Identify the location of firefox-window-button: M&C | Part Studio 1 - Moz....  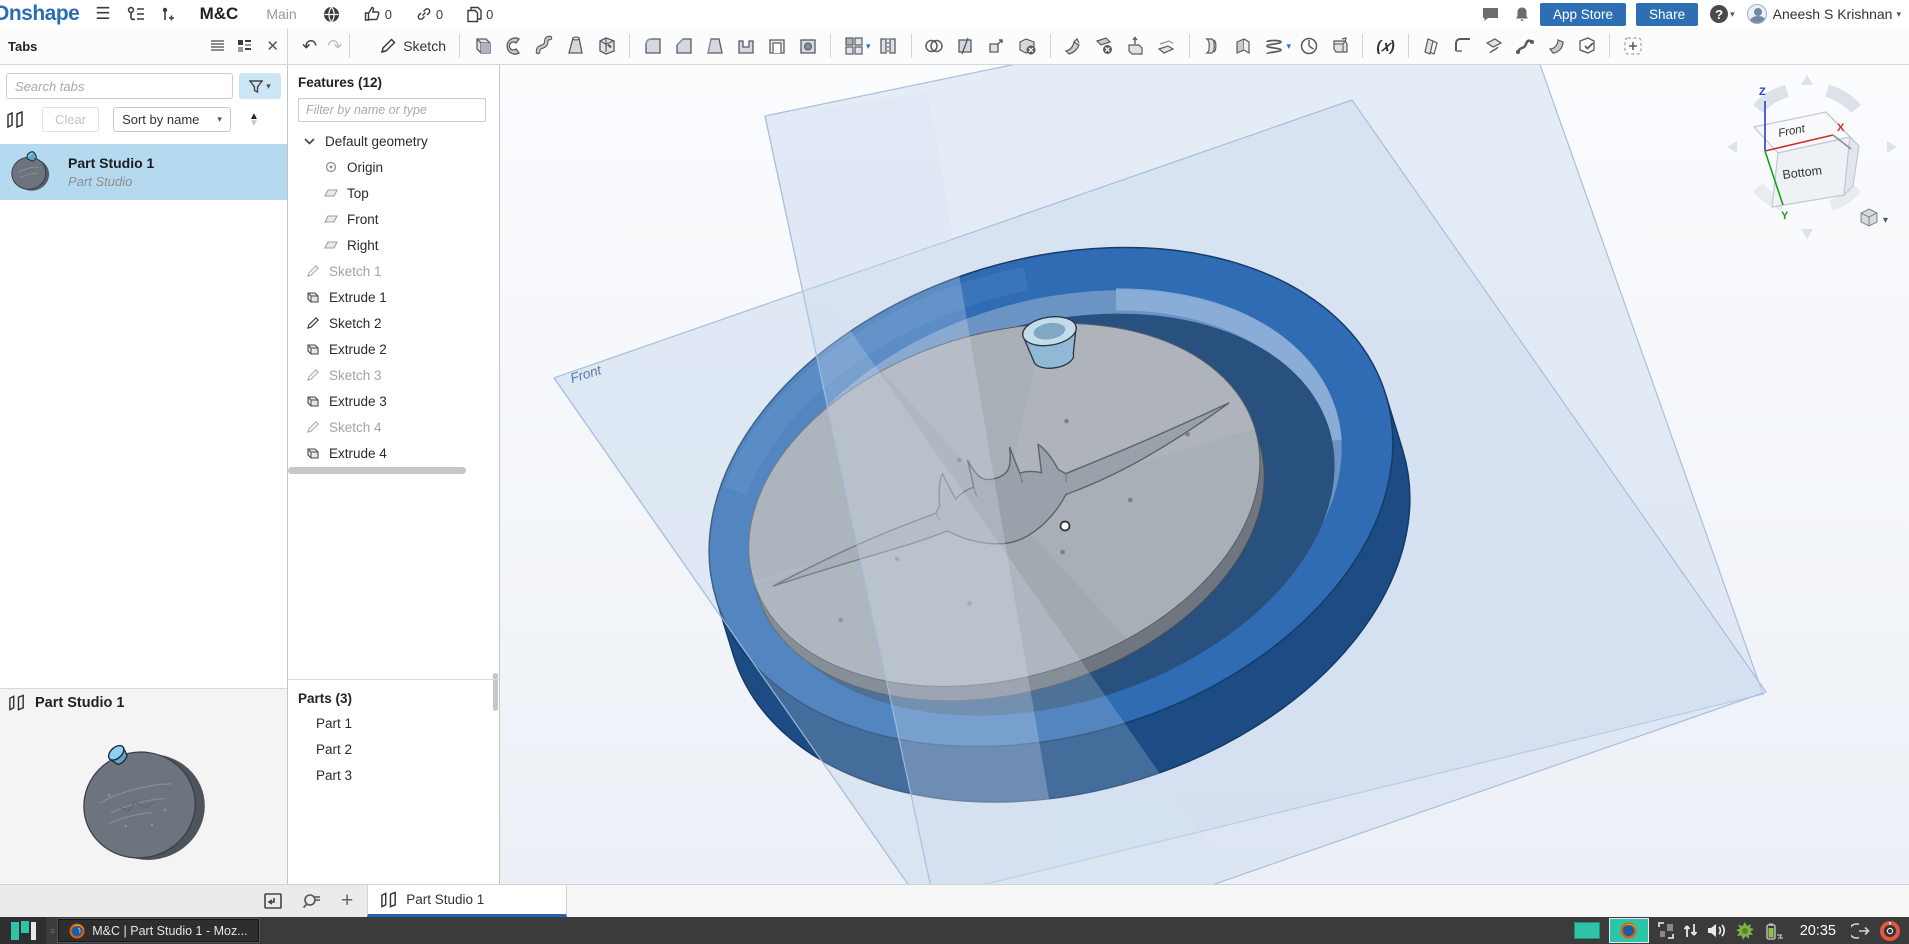
(158, 930).